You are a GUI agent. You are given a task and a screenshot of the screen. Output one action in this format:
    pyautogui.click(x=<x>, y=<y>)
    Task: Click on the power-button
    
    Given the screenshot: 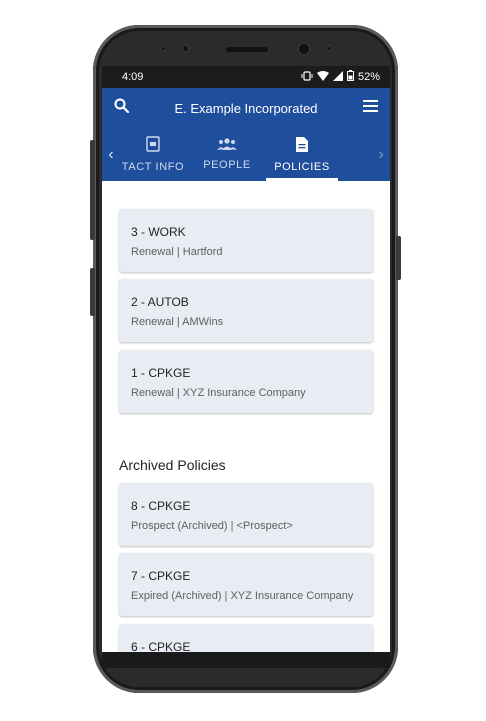 What is the action you would take?
    pyautogui.click(x=398, y=258)
    